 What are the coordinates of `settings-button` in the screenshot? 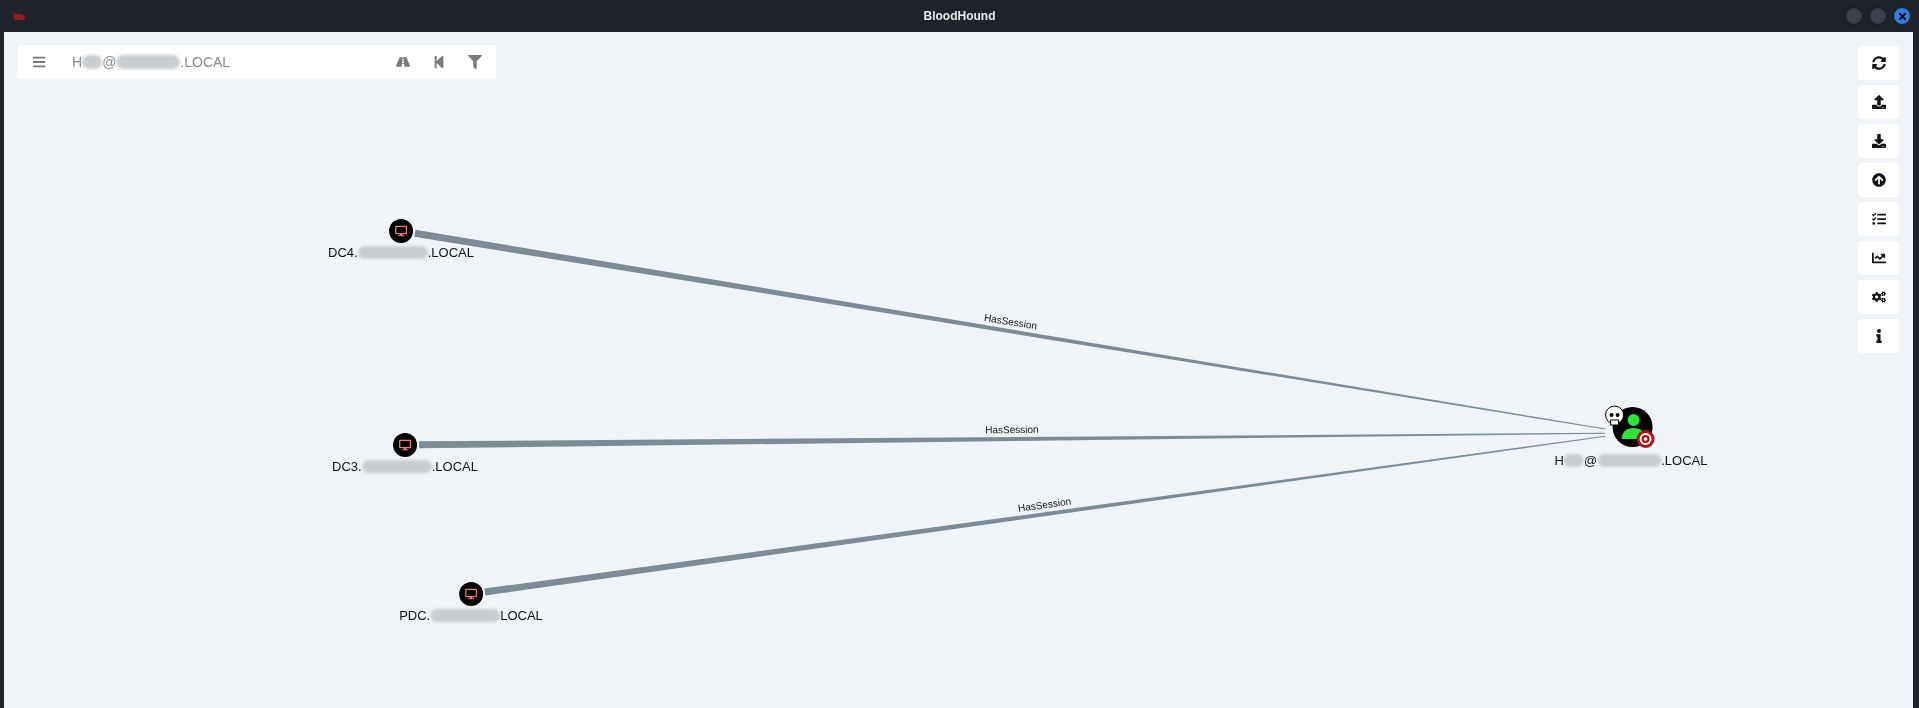 It's located at (1878, 297).